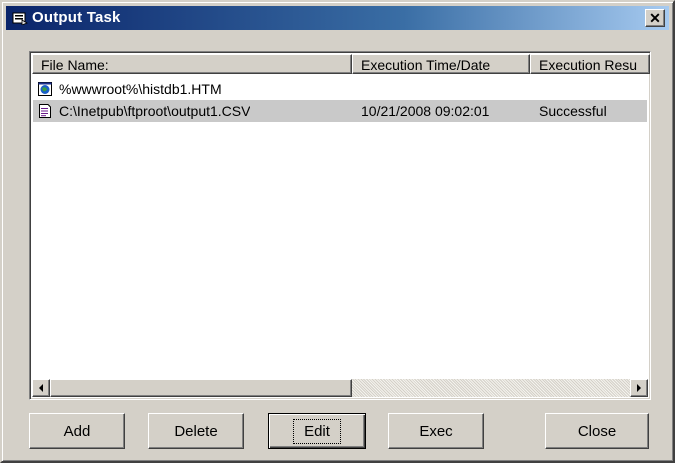 This screenshot has height=463, width=675. I want to click on arrow-right-icon, so click(639, 388).